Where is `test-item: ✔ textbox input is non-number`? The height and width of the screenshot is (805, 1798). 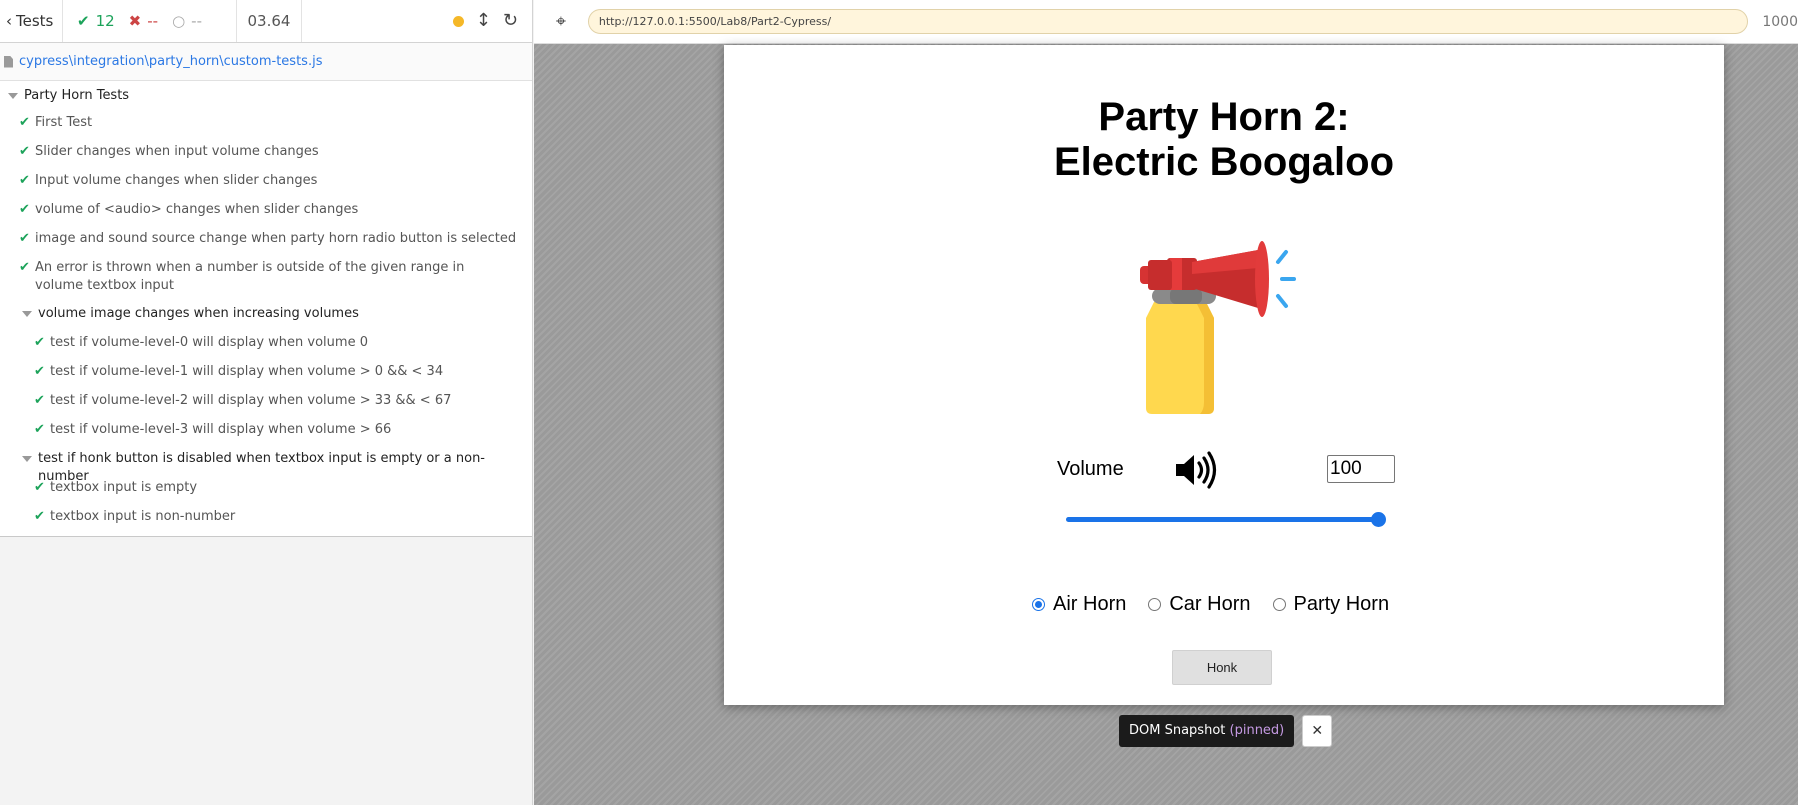 test-item: ✔ textbox input is non-number is located at coordinates (266, 517).